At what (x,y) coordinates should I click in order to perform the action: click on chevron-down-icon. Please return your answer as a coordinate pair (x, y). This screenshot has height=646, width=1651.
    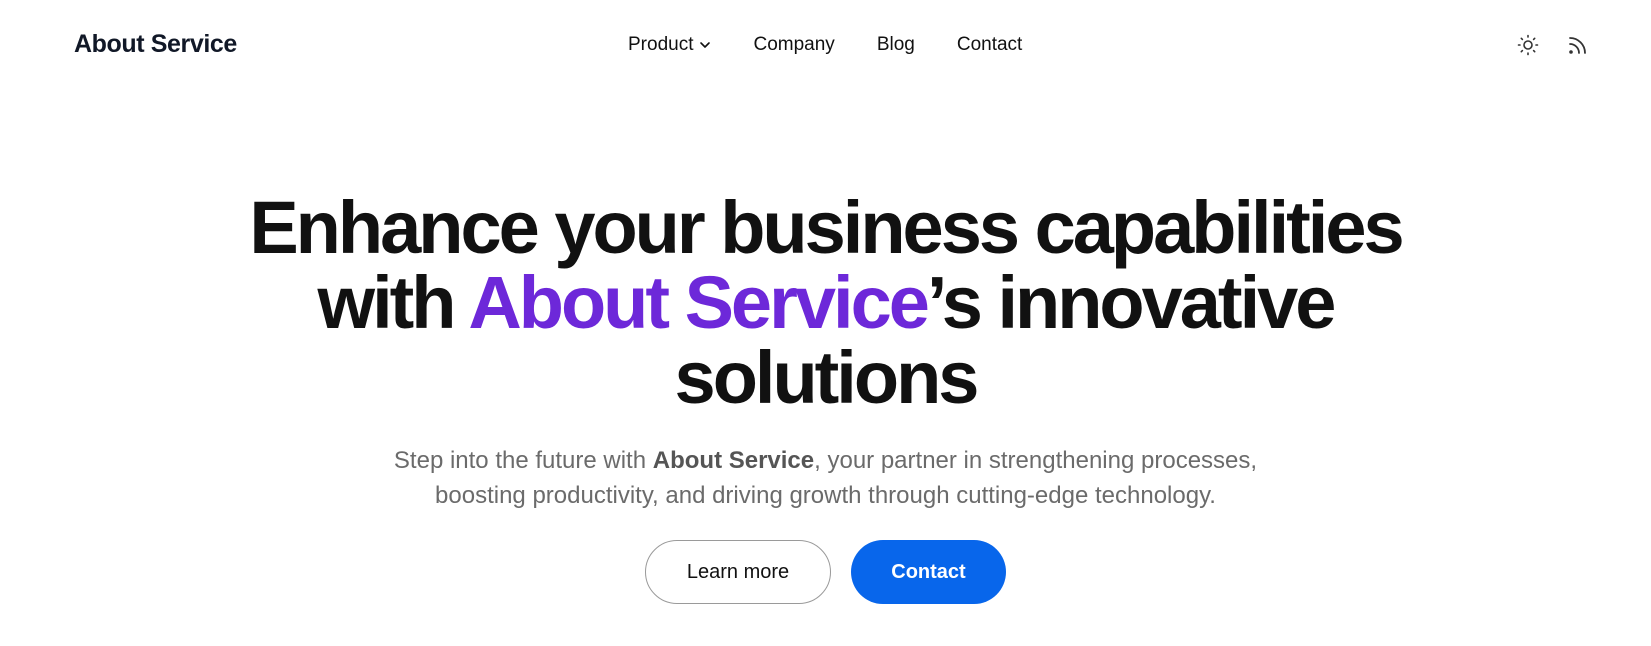
    Looking at the image, I should click on (705, 45).